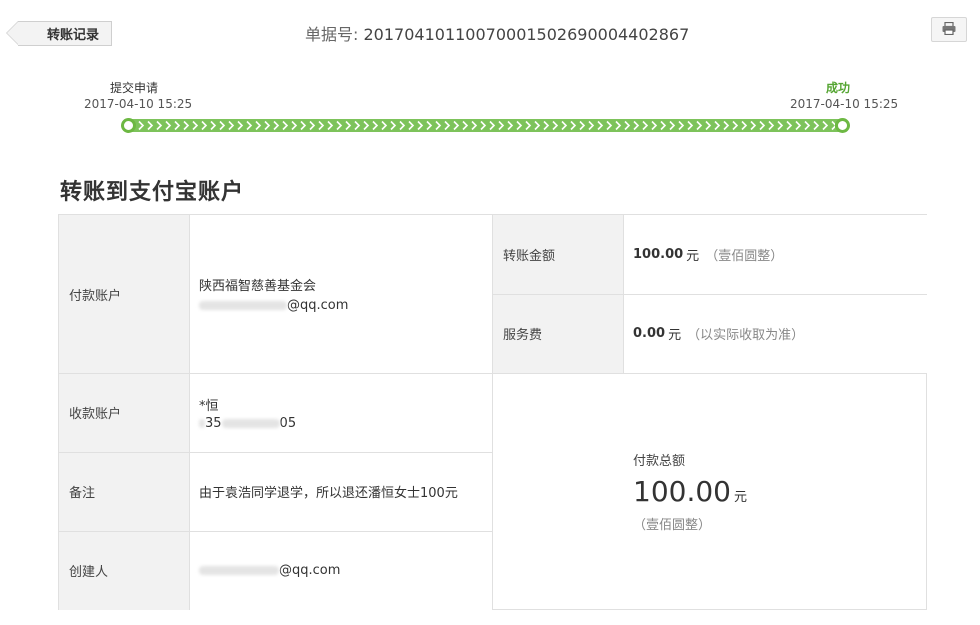 The image size is (980, 625). I want to click on total-amount: 100.00 元, so click(780, 491).